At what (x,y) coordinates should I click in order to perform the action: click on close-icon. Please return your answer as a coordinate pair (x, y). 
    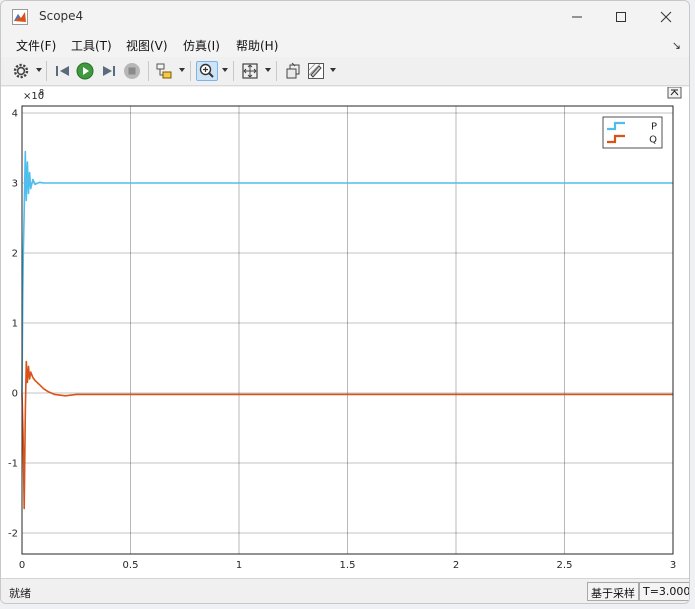
    Looking at the image, I should click on (666, 17).